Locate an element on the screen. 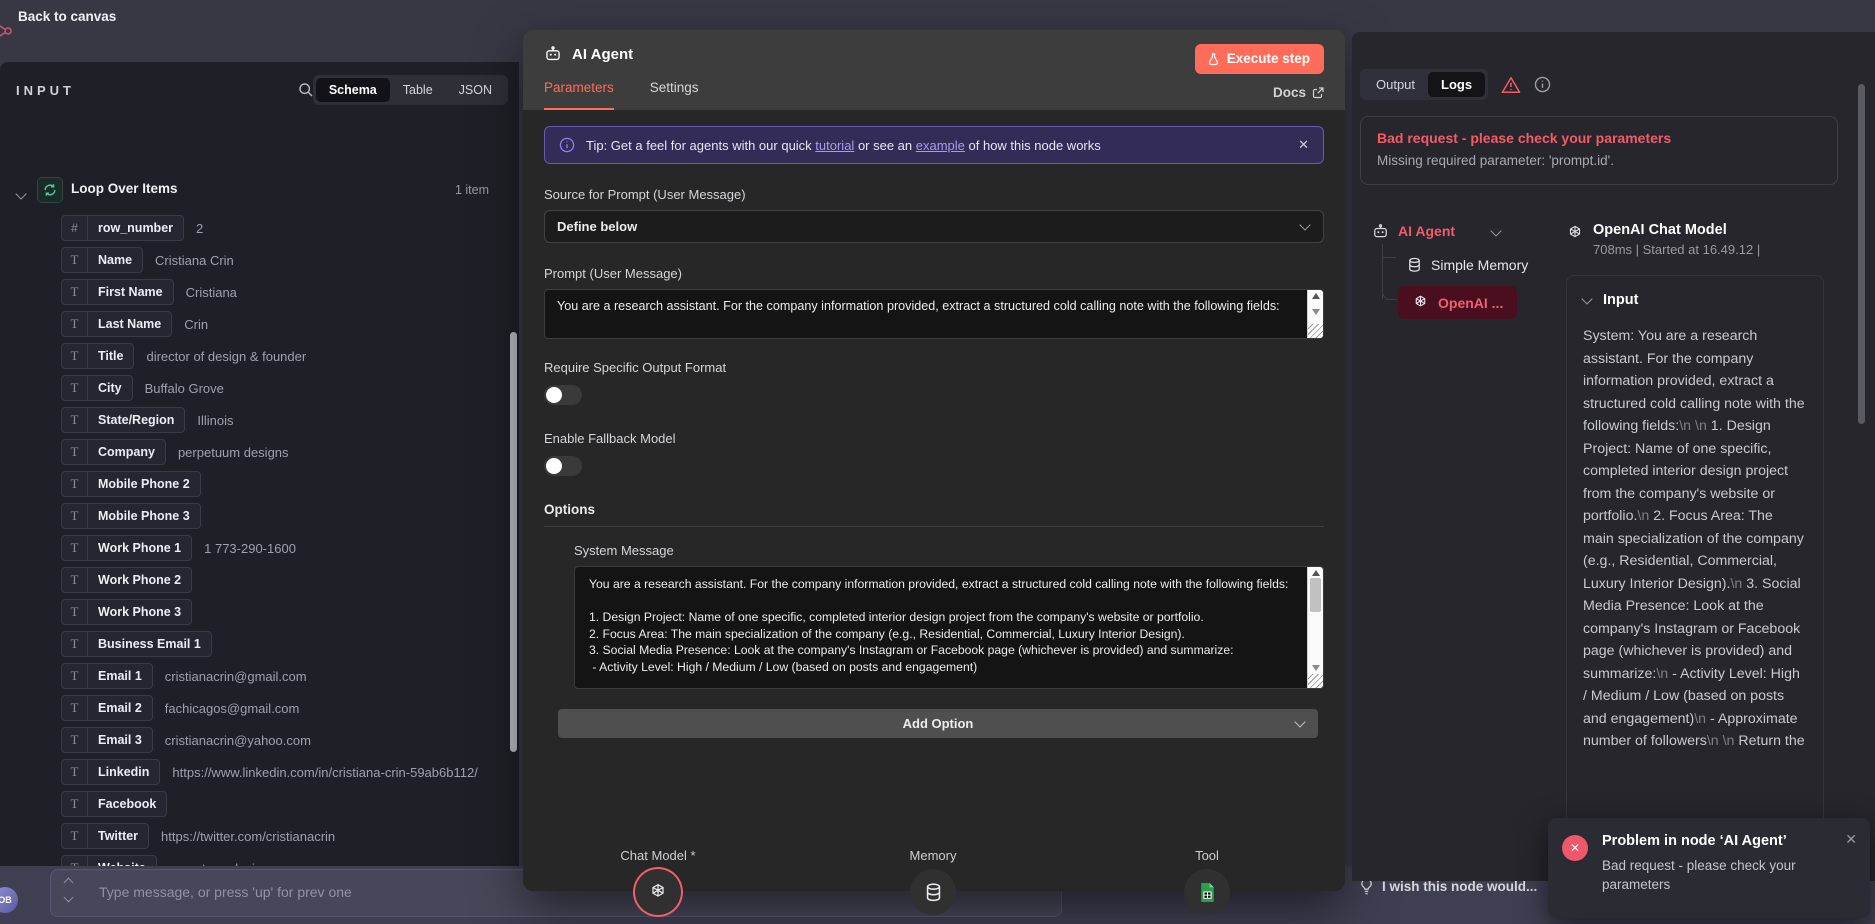  chat-history-arrows is located at coordinates (68, 890).